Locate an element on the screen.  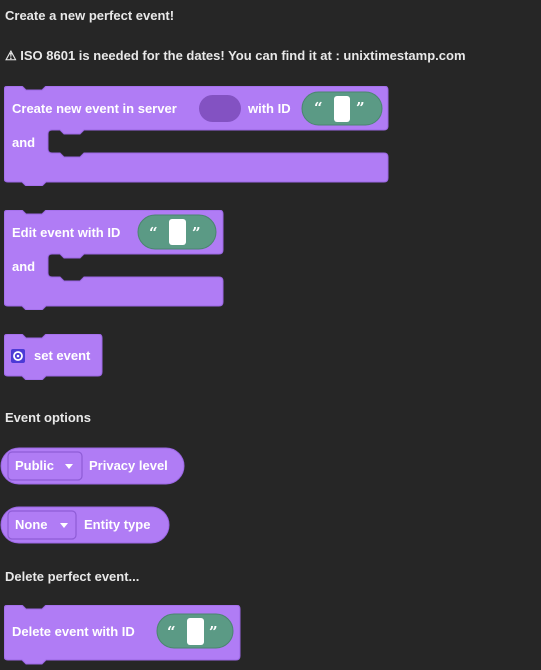
privacy-level-label: Privacy level is located at coordinates (128, 465).